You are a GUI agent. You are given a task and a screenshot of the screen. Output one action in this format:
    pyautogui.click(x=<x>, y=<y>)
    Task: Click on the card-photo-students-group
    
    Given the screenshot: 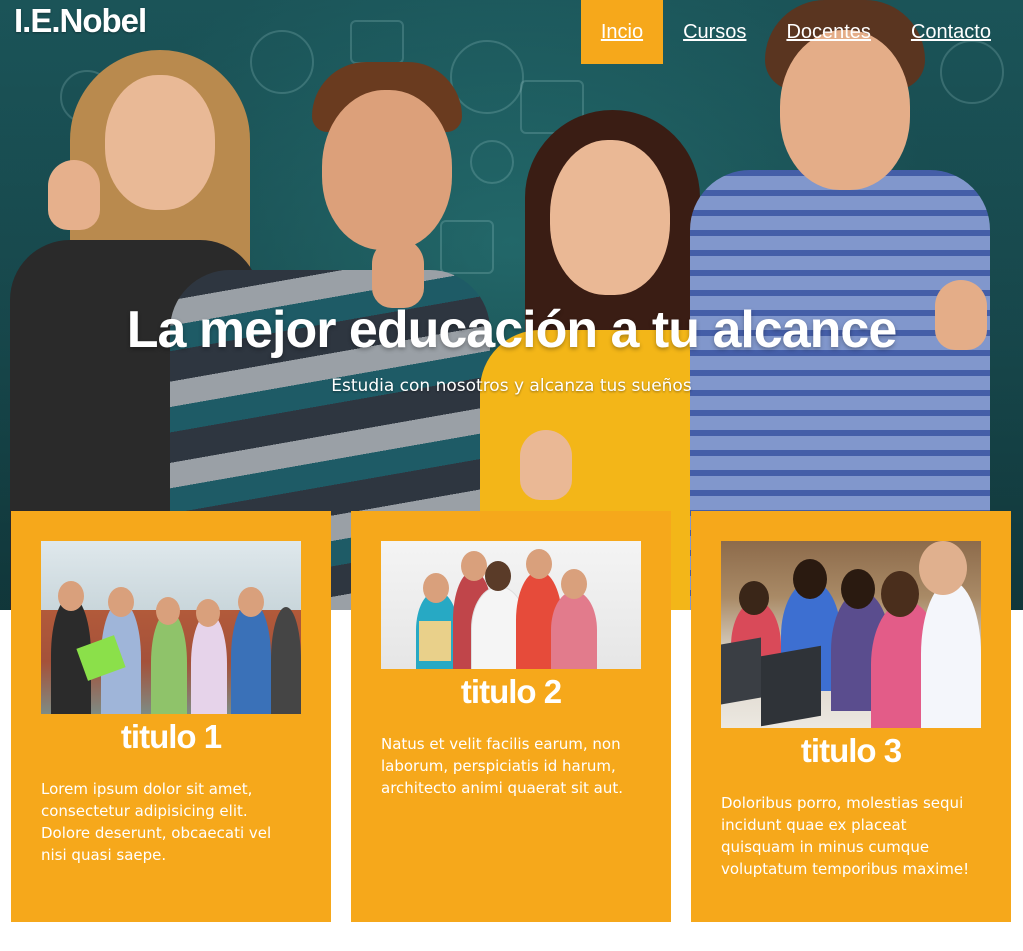 What is the action you would take?
    pyautogui.click(x=511, y=605)
    